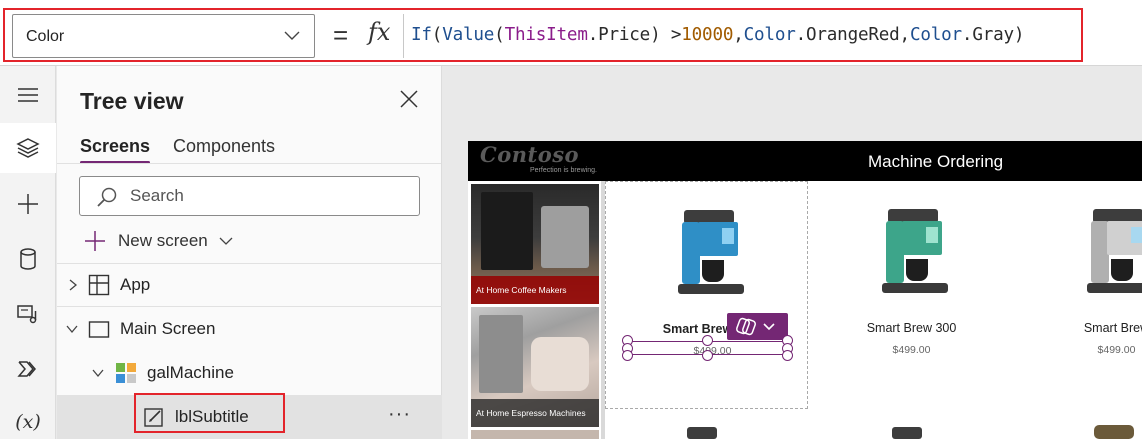 This screenshot has width=1142, height=439. What do you see at coordinates (99, 285) in the screenshot?
I see `app-icon` at bounding box center [99, 285].